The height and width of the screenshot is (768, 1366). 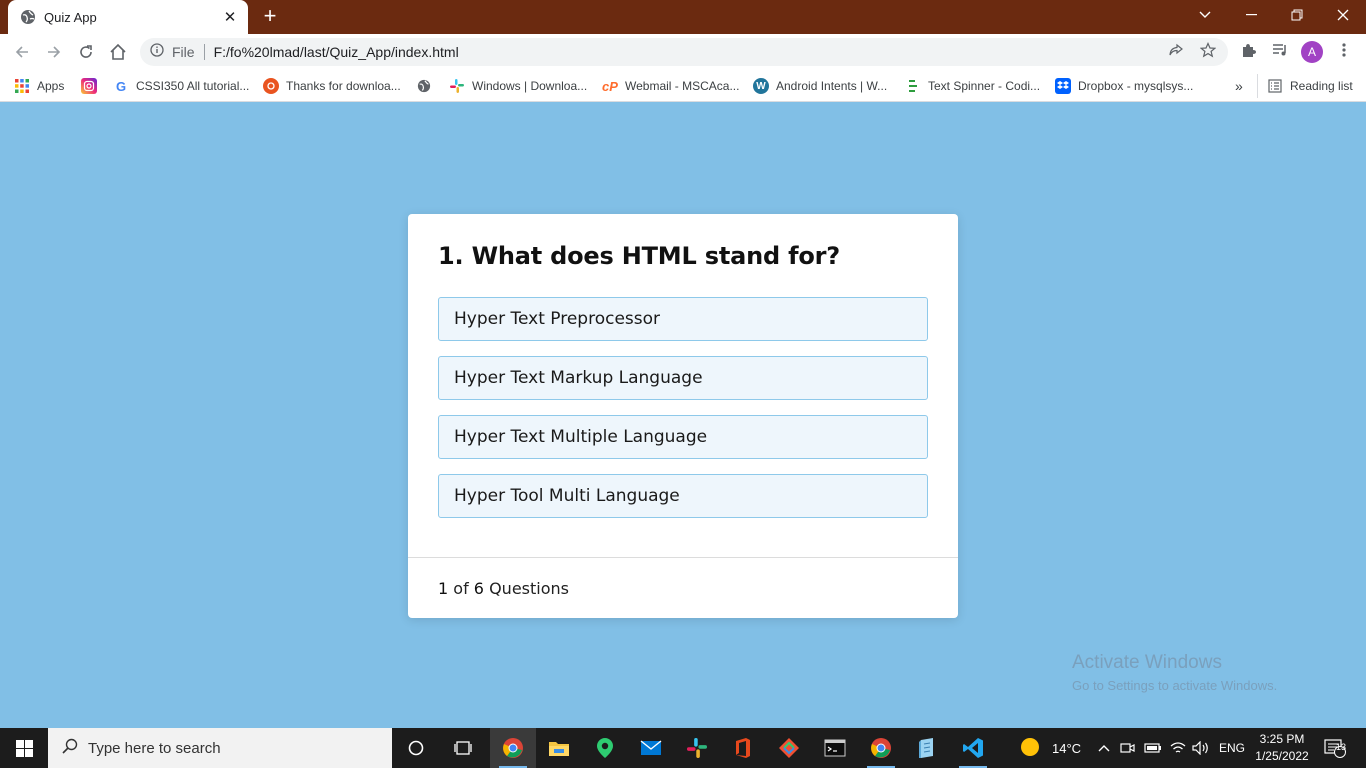 What do you see at coordinates (973, 748) in the screenshot?
I see `vscode-icon` at bounding box center [973, 748].